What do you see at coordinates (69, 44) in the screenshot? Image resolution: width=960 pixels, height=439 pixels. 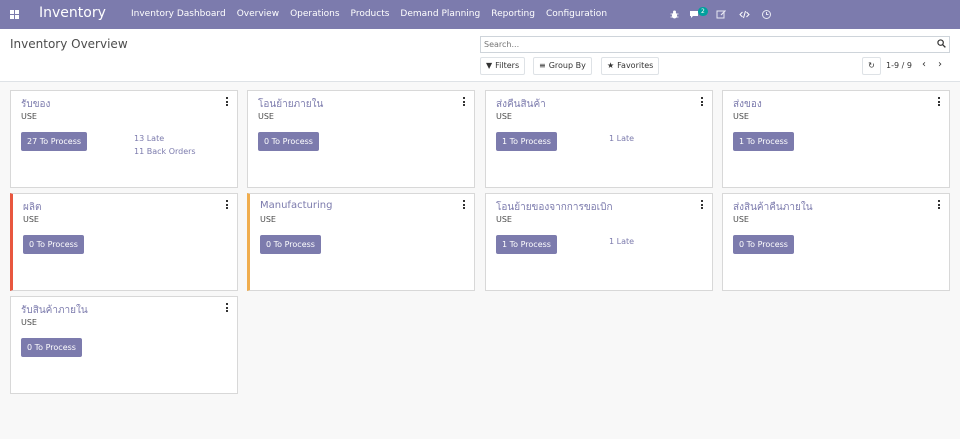 I see `page-title: Inventory Overview` at bounding box center [69, 44].